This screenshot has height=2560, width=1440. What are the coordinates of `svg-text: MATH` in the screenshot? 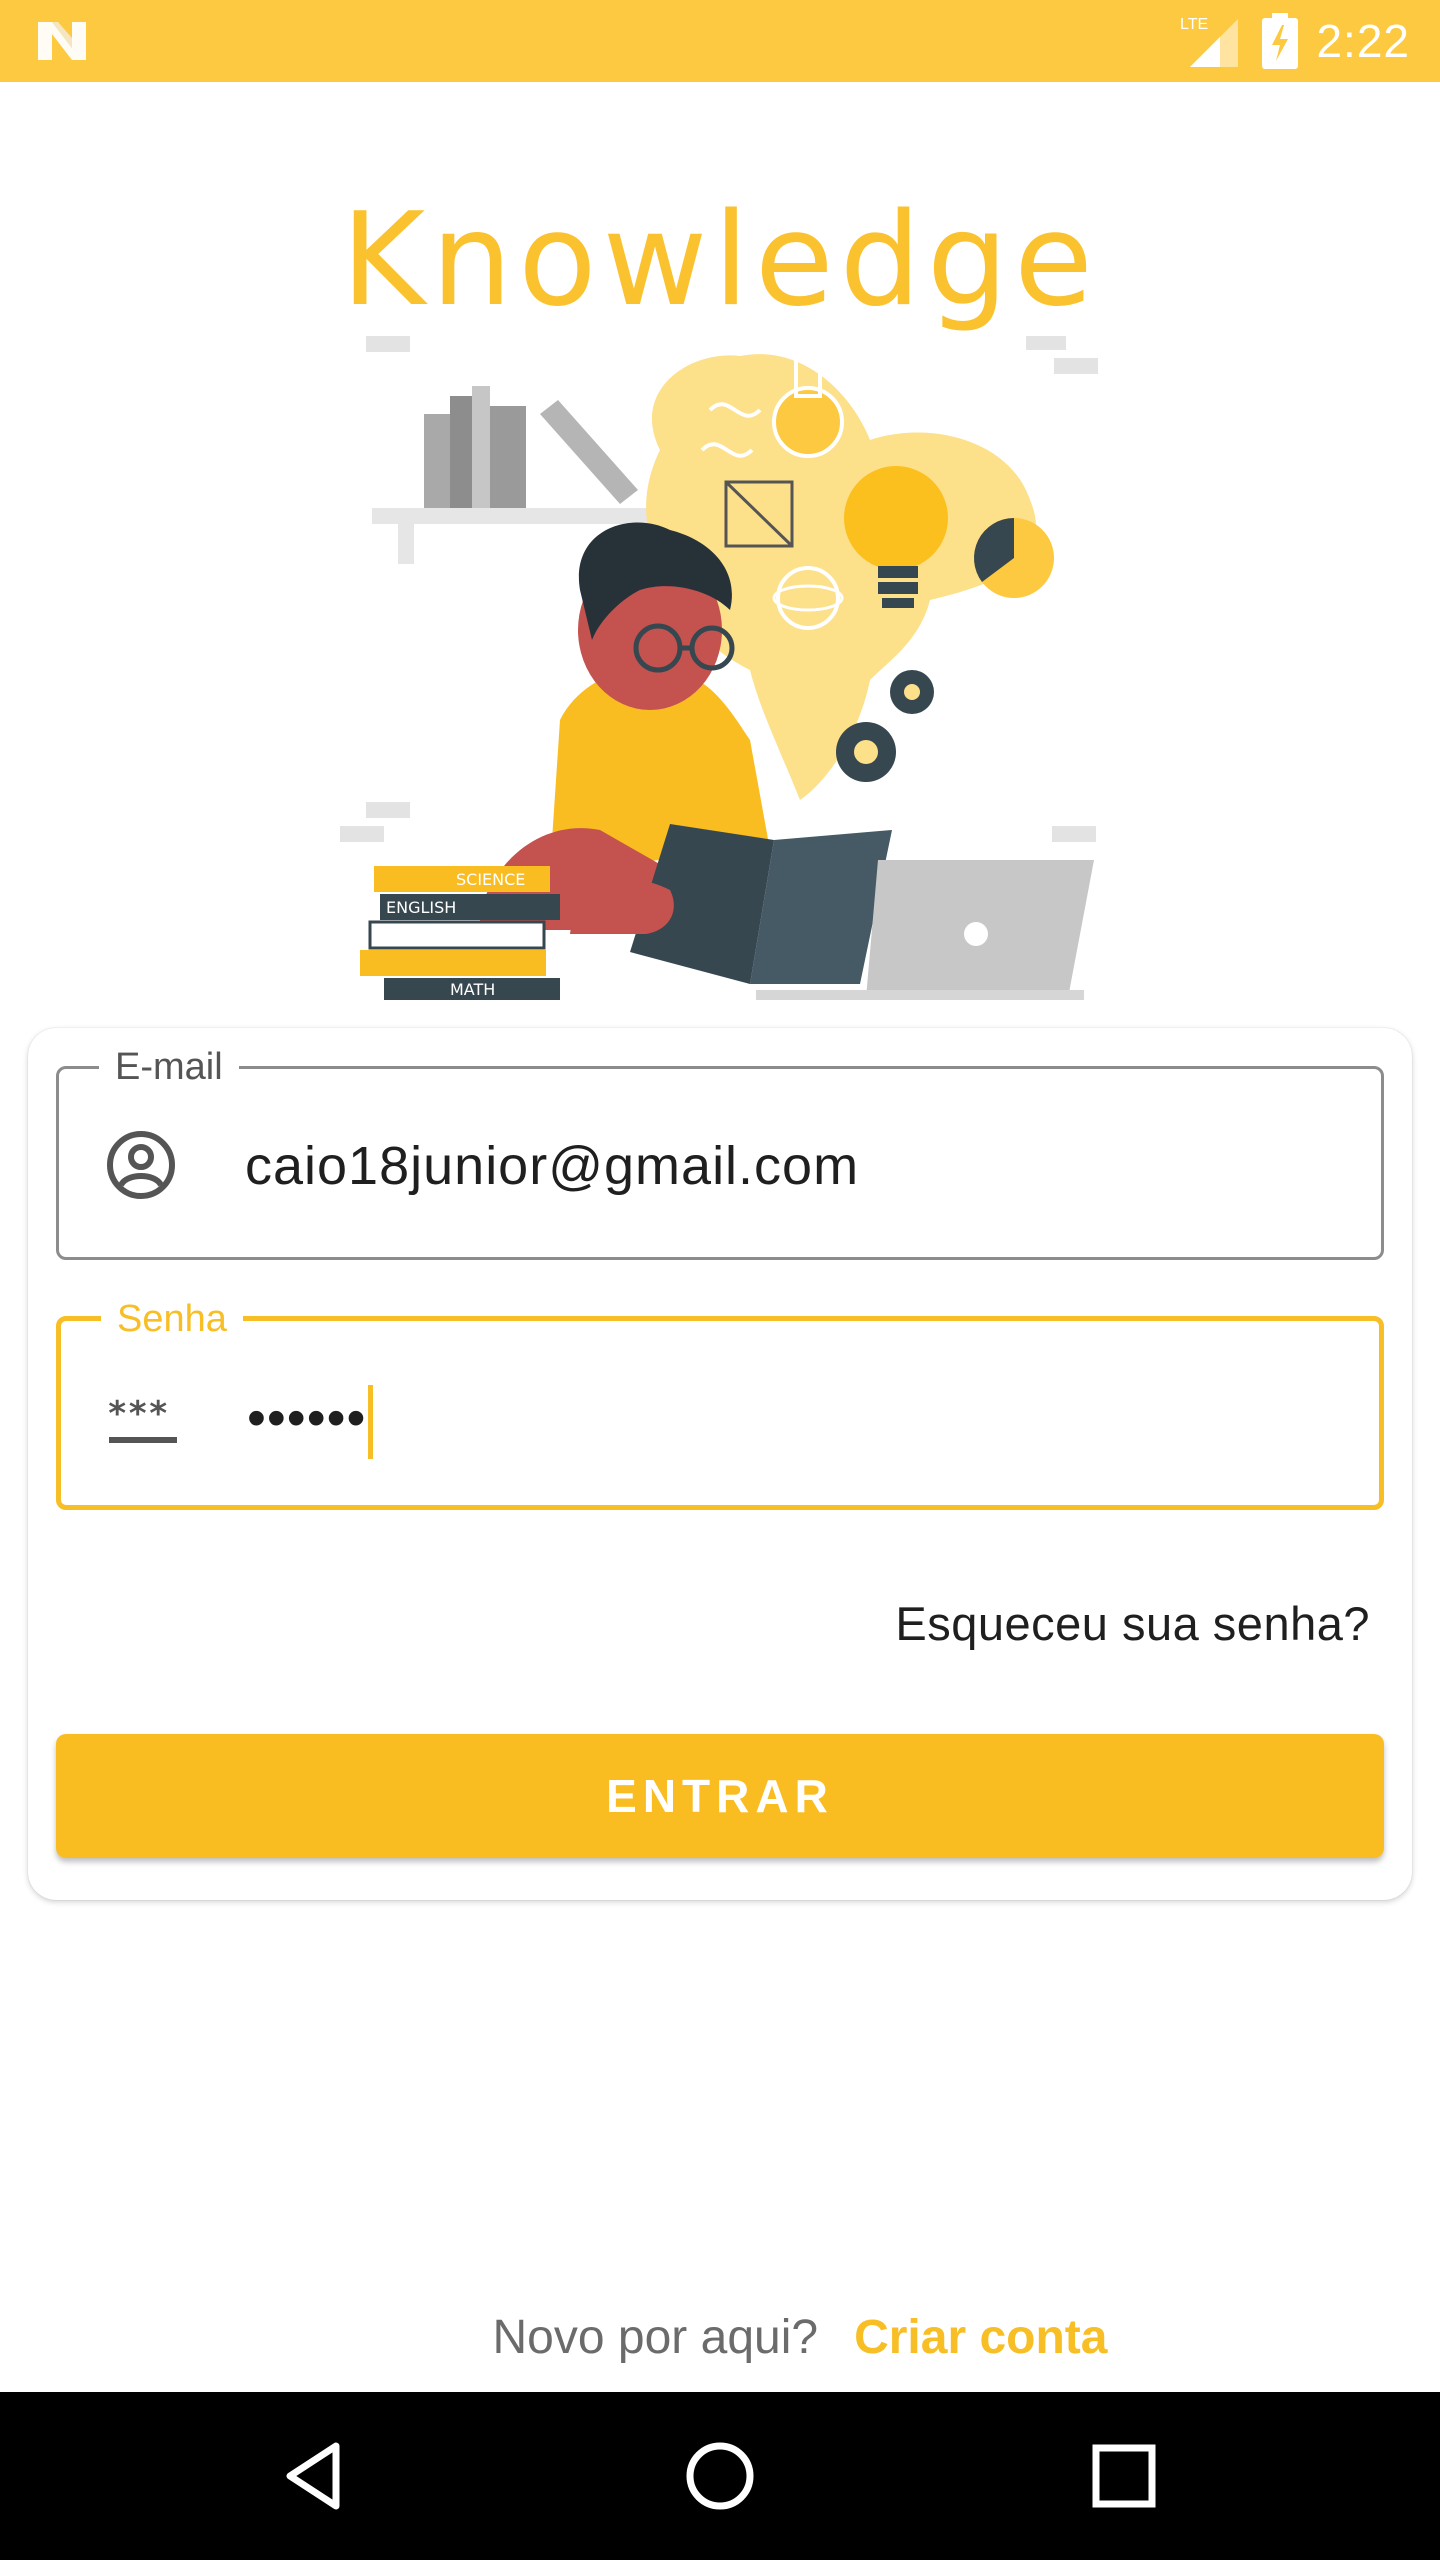 It's located at (472, 989).